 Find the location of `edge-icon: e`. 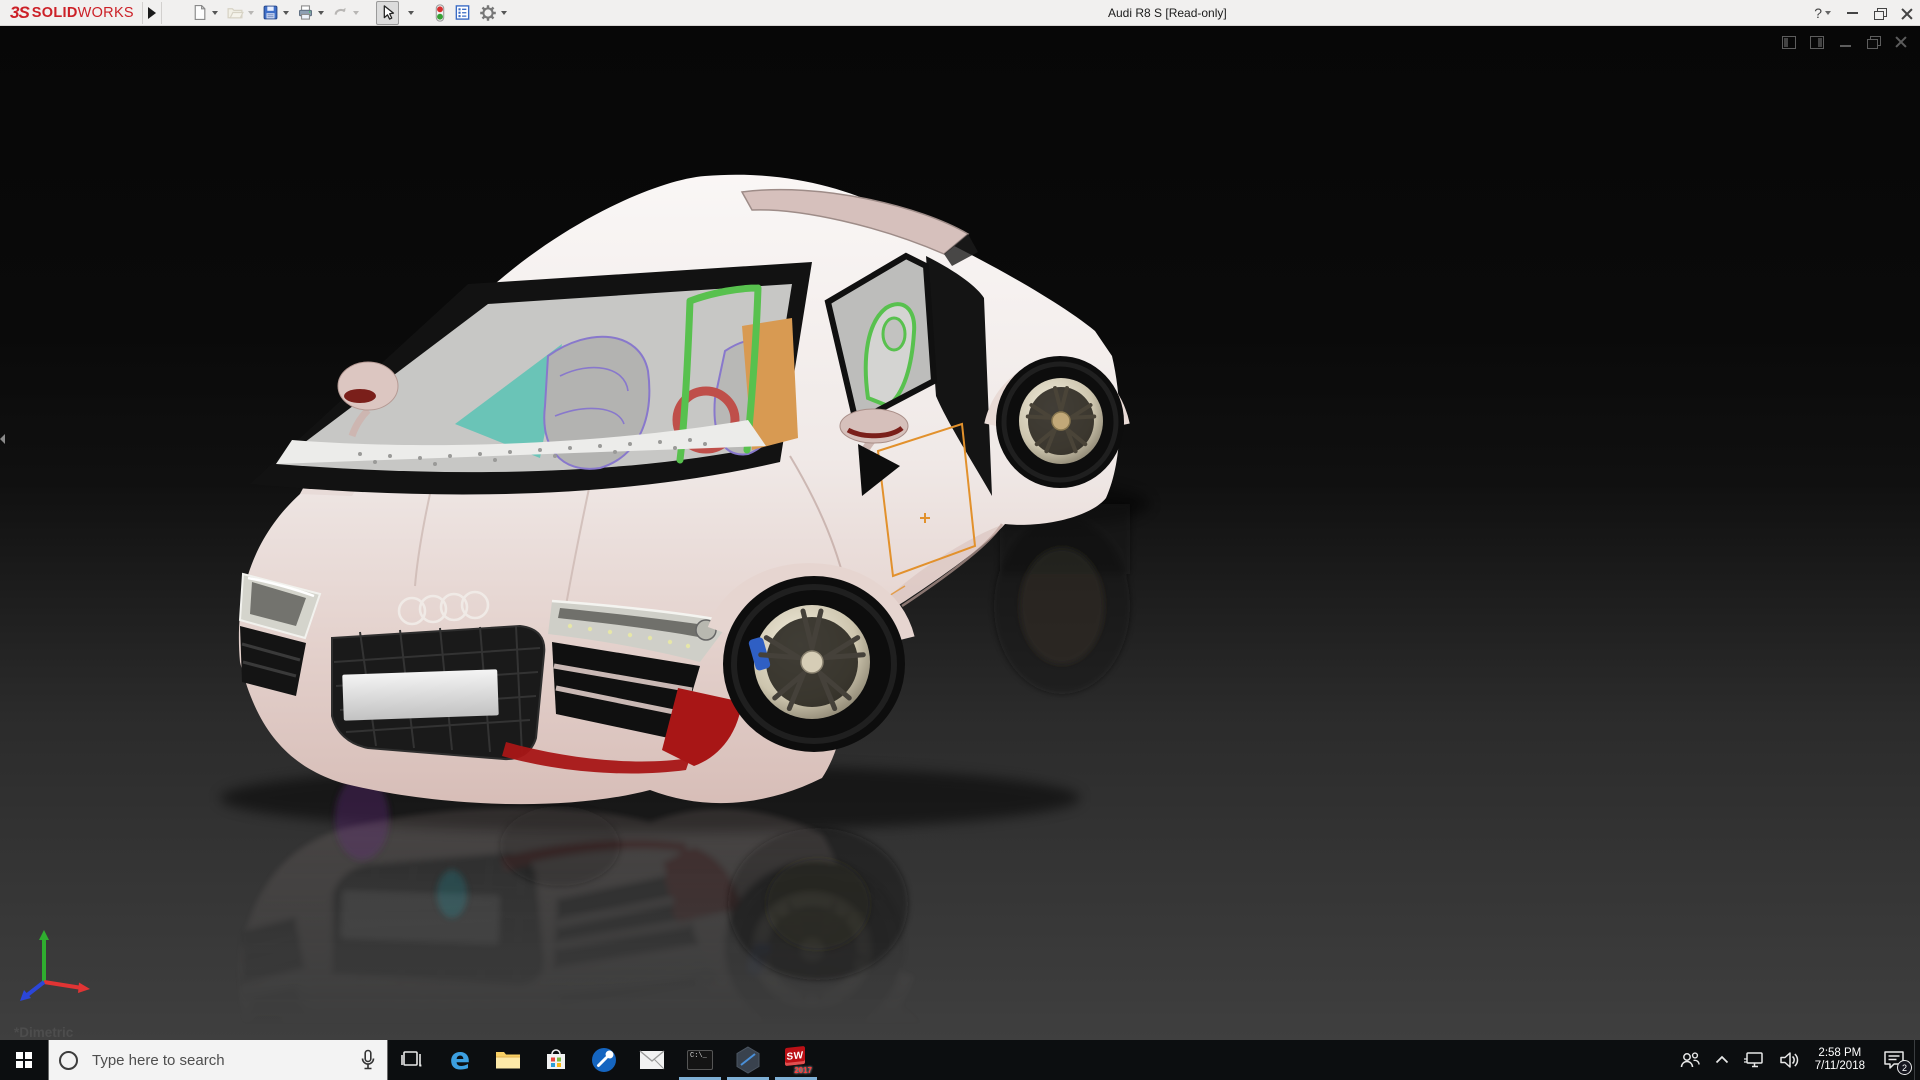

edge-icon: e is located at coordinates (460, 1059).